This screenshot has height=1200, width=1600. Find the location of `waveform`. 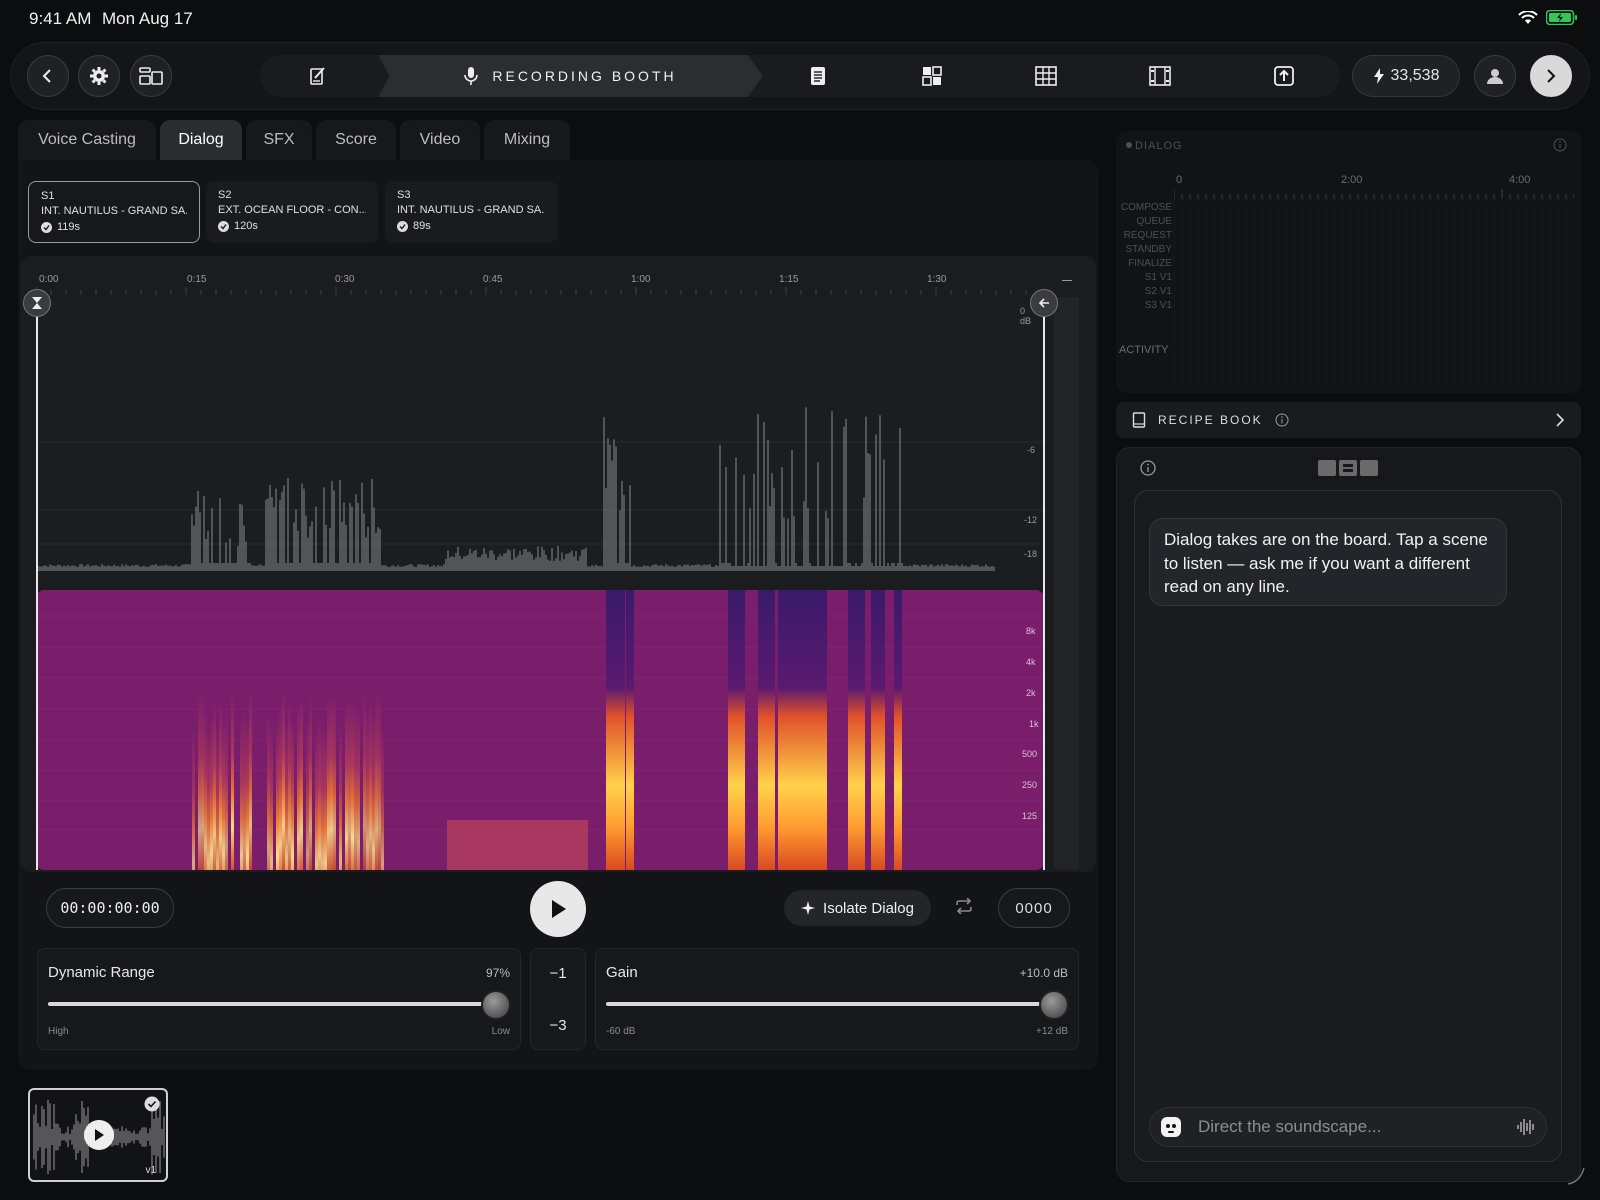

waveform is located at coordinates (541, 442).